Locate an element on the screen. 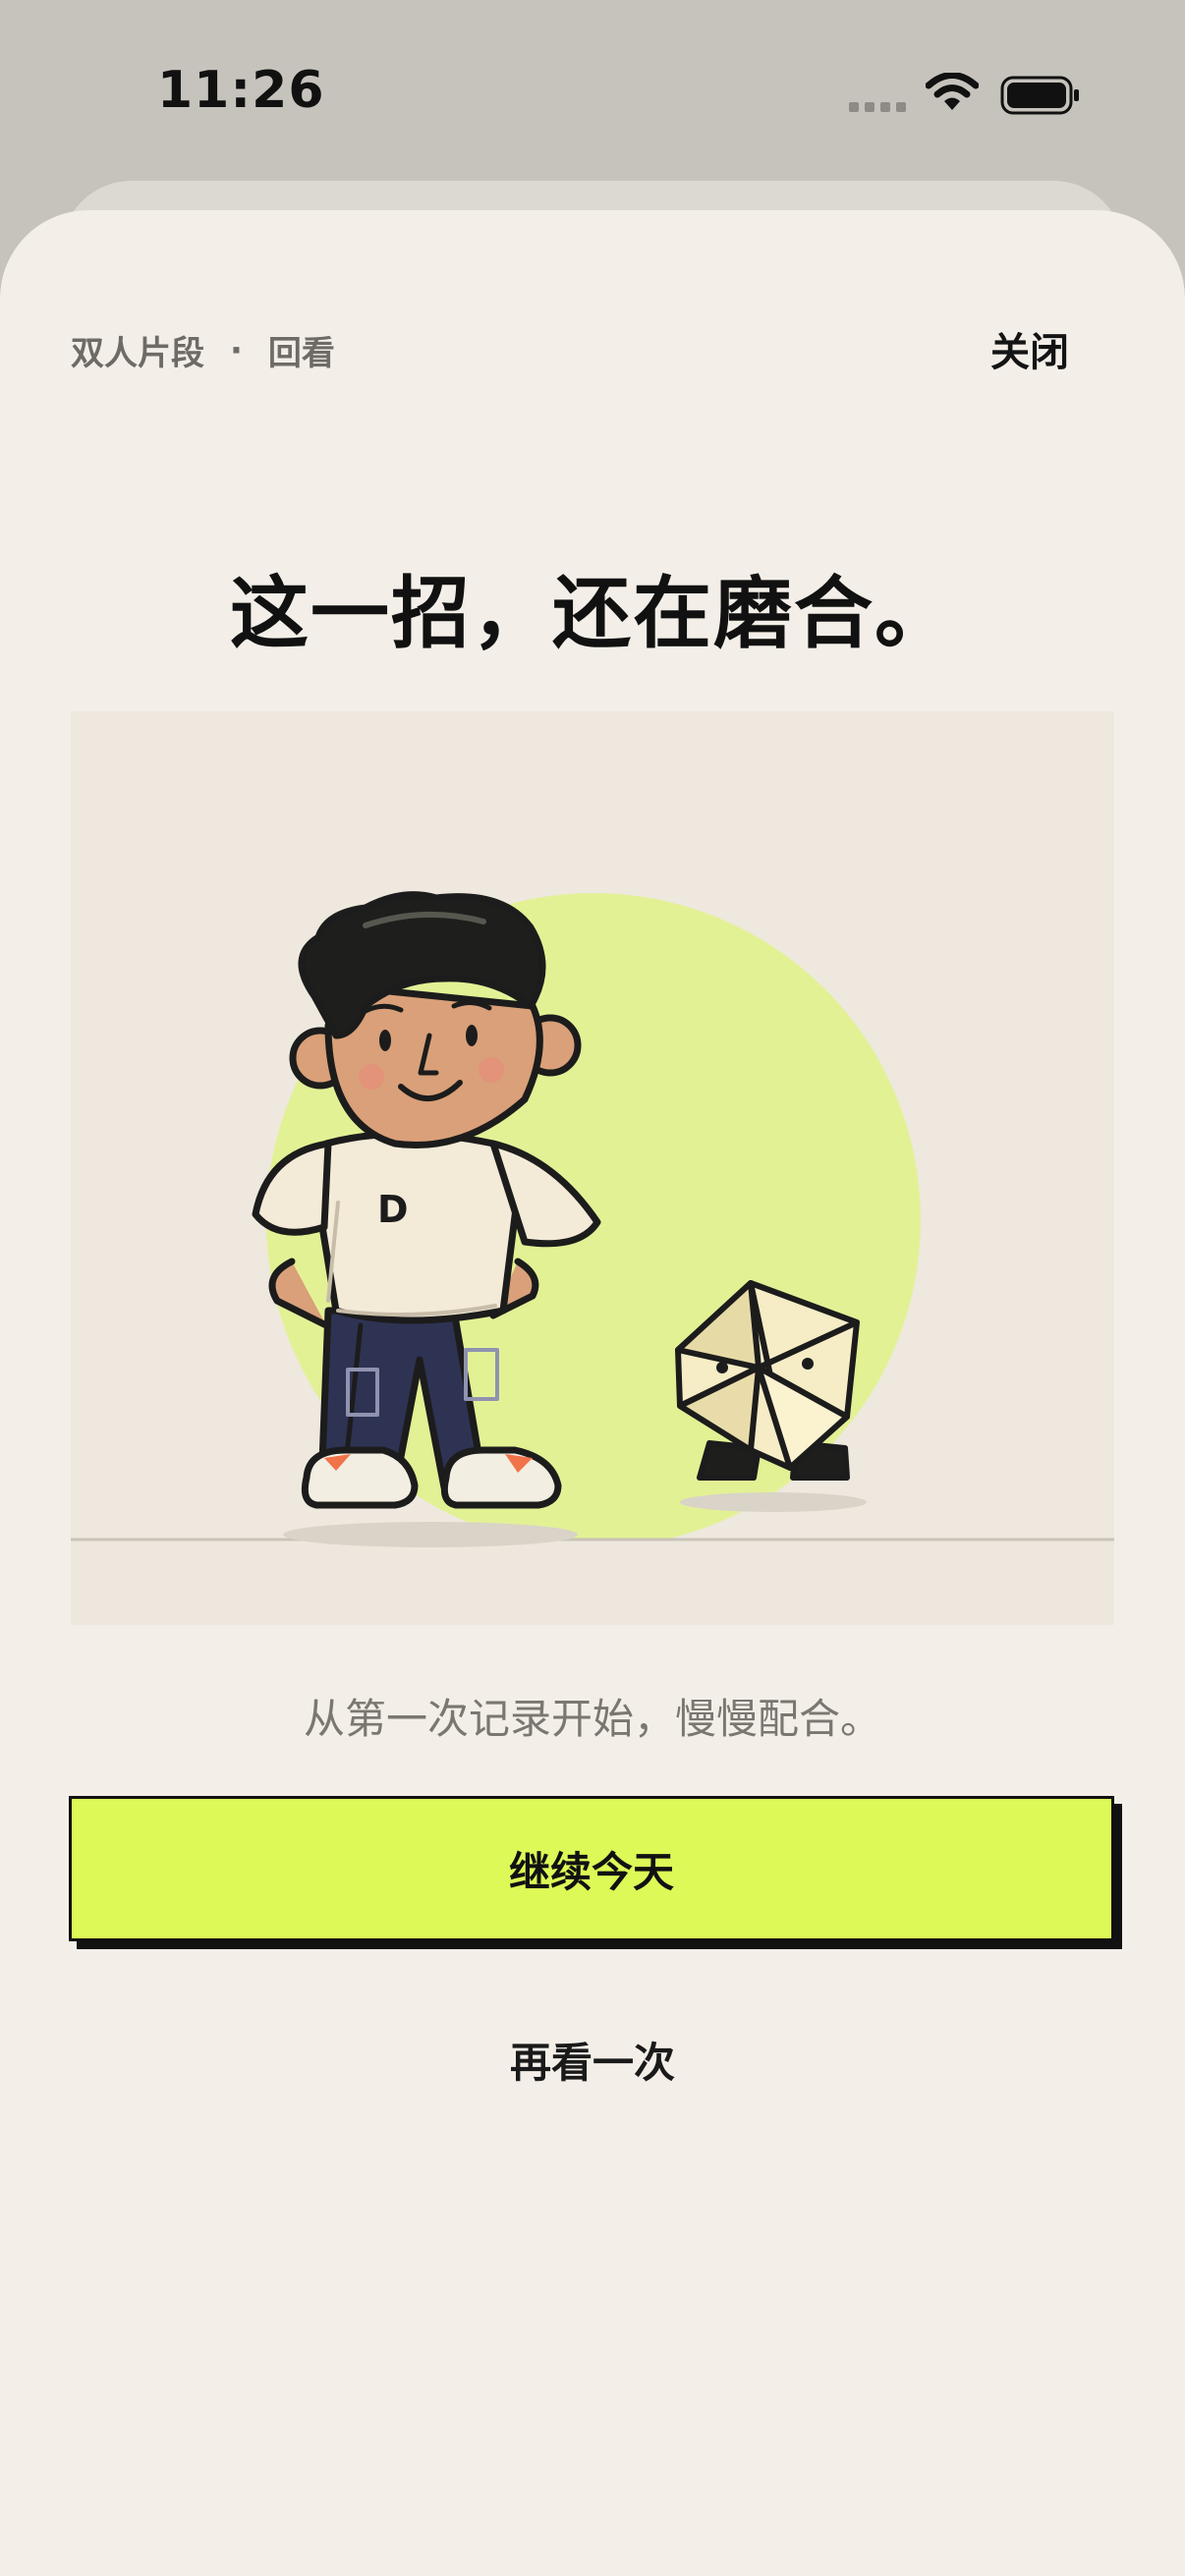  status-time: 11:26 is located at coordinates (241, 90).